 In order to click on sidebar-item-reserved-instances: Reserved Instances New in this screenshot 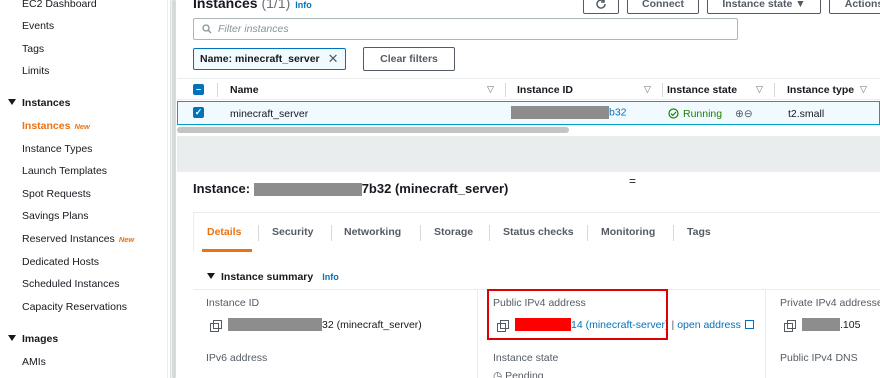, I will do `click(78, 239)`.